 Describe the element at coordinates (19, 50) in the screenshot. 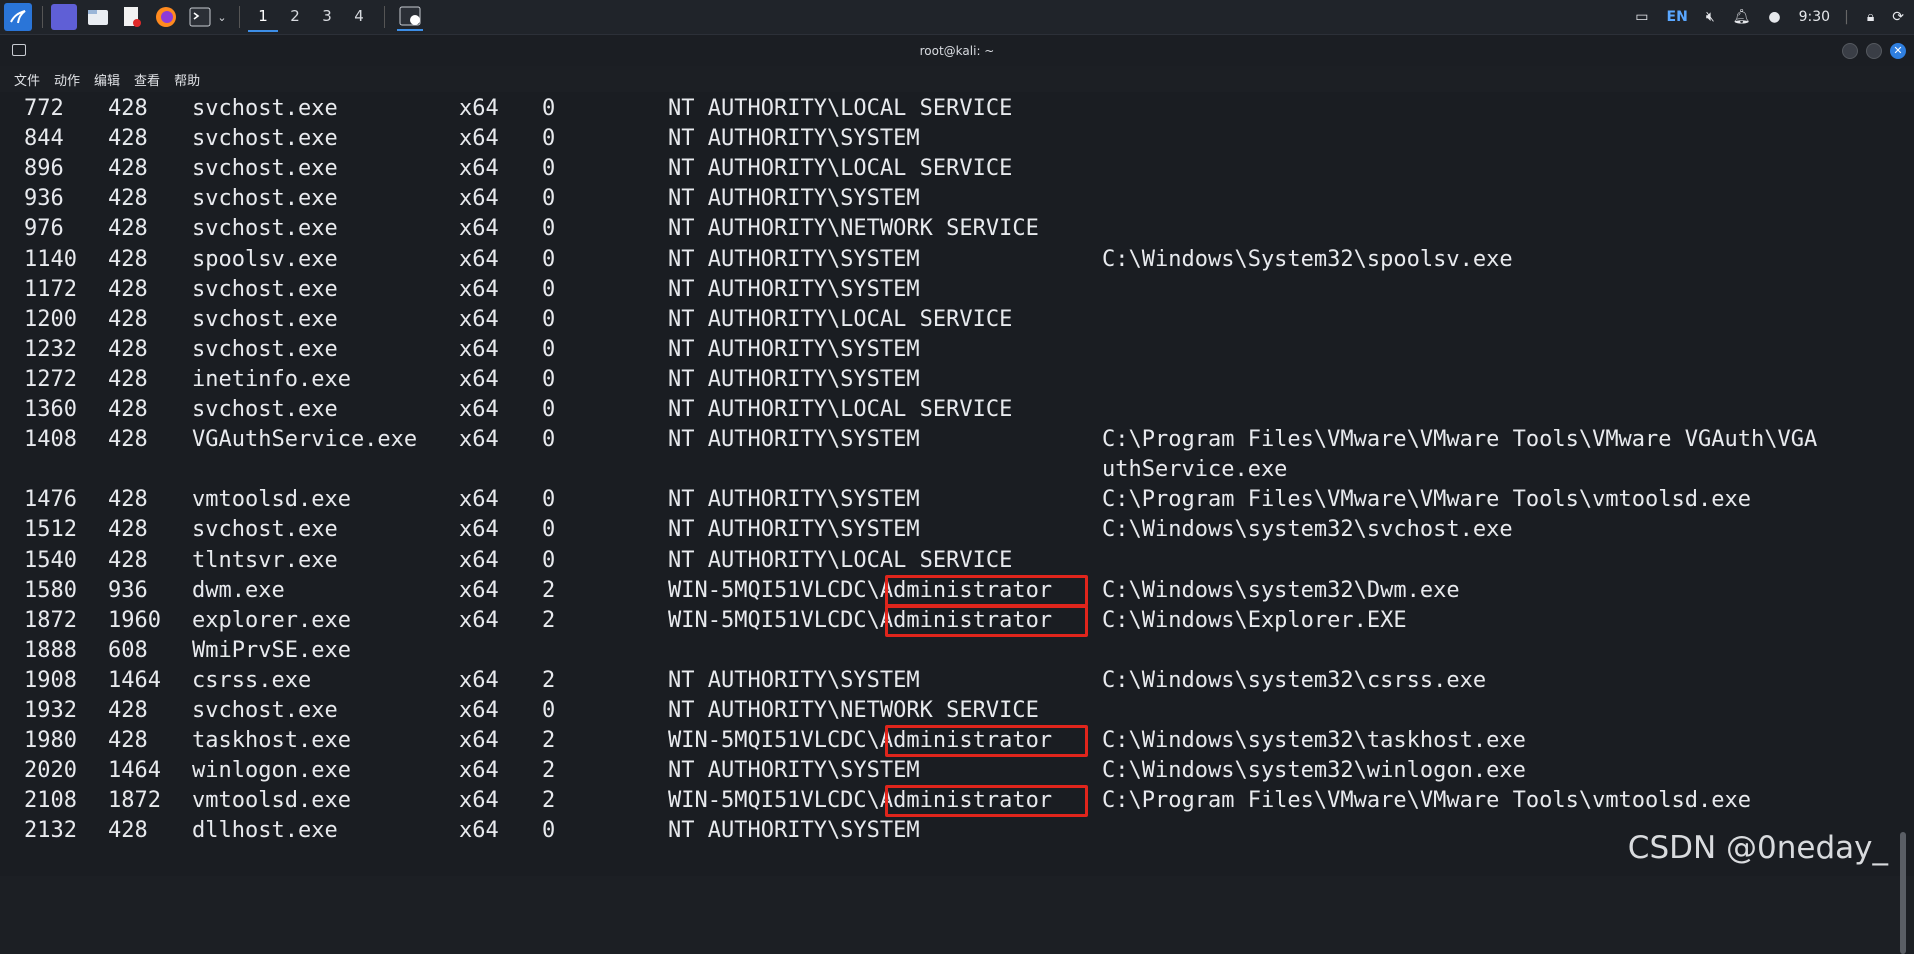

I see `window-menu-icon` at that location.